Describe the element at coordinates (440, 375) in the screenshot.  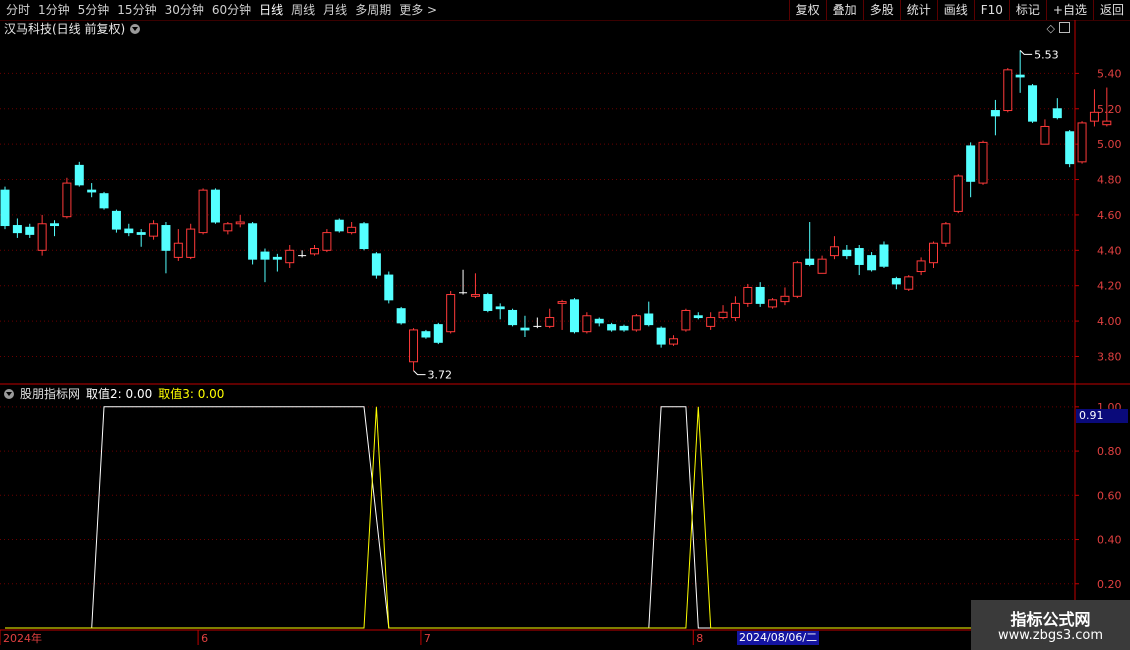
I see `low-price-label: 3.72` at that location.